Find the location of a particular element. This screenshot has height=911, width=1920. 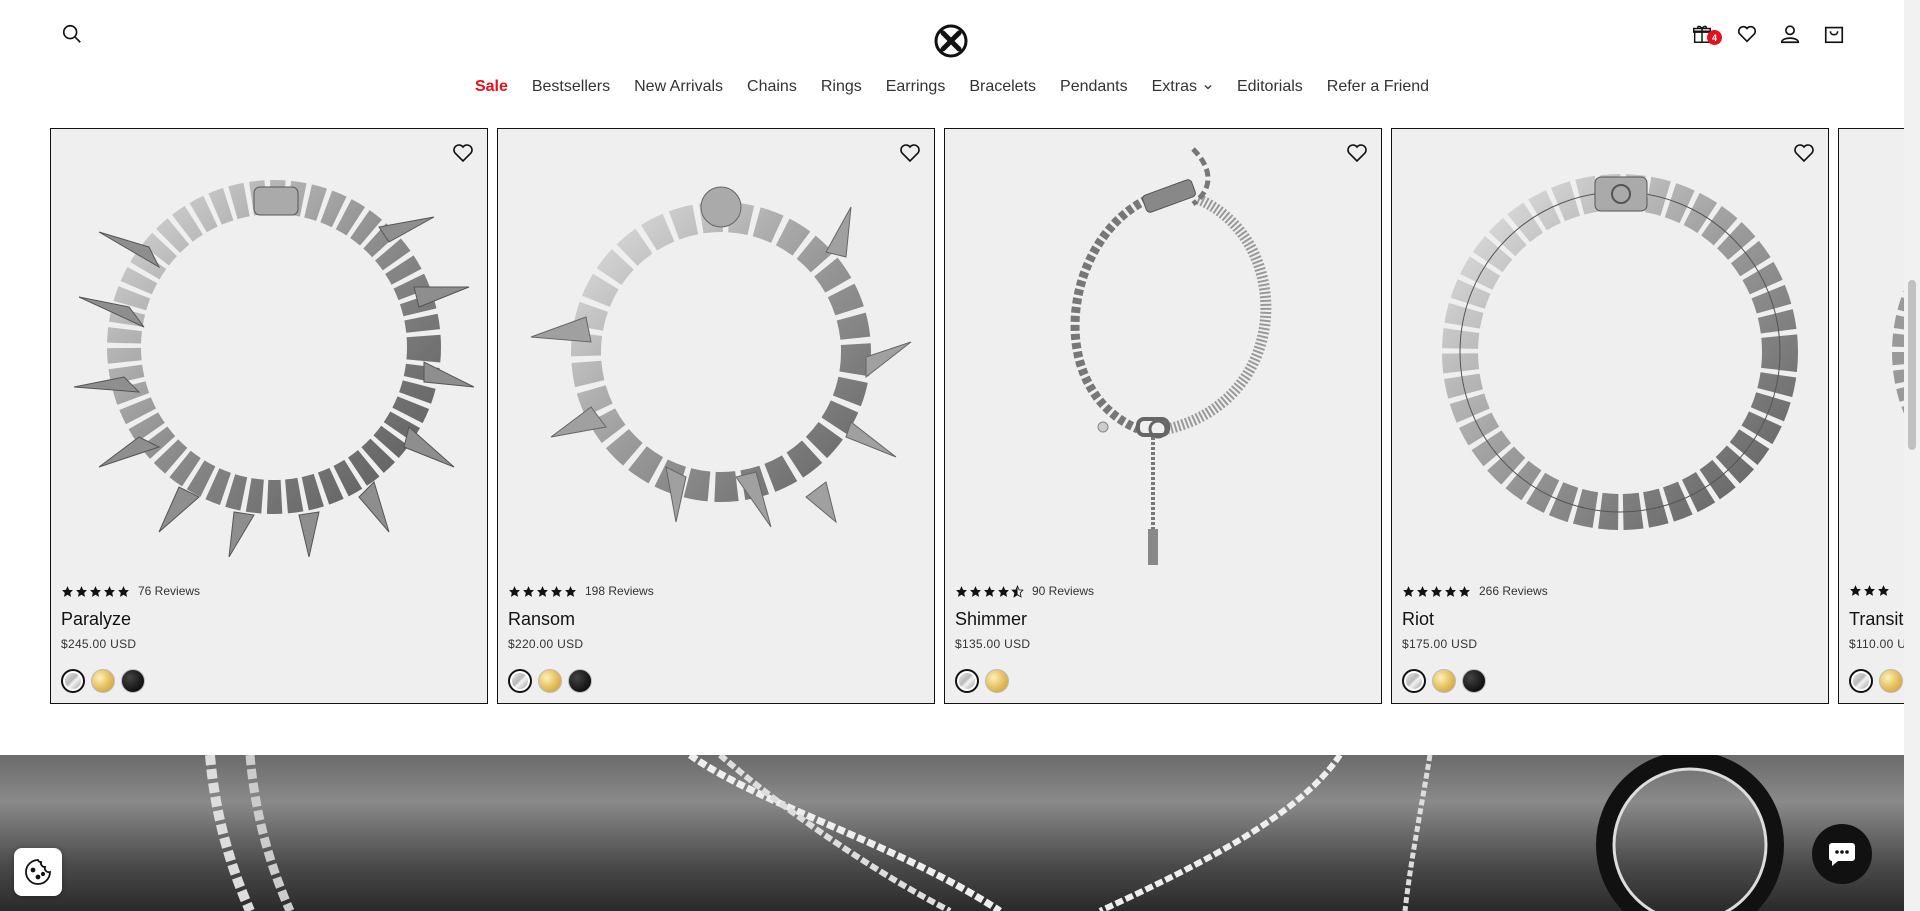

nav-item-extras: Extras is located at coordinates (1182, 87).